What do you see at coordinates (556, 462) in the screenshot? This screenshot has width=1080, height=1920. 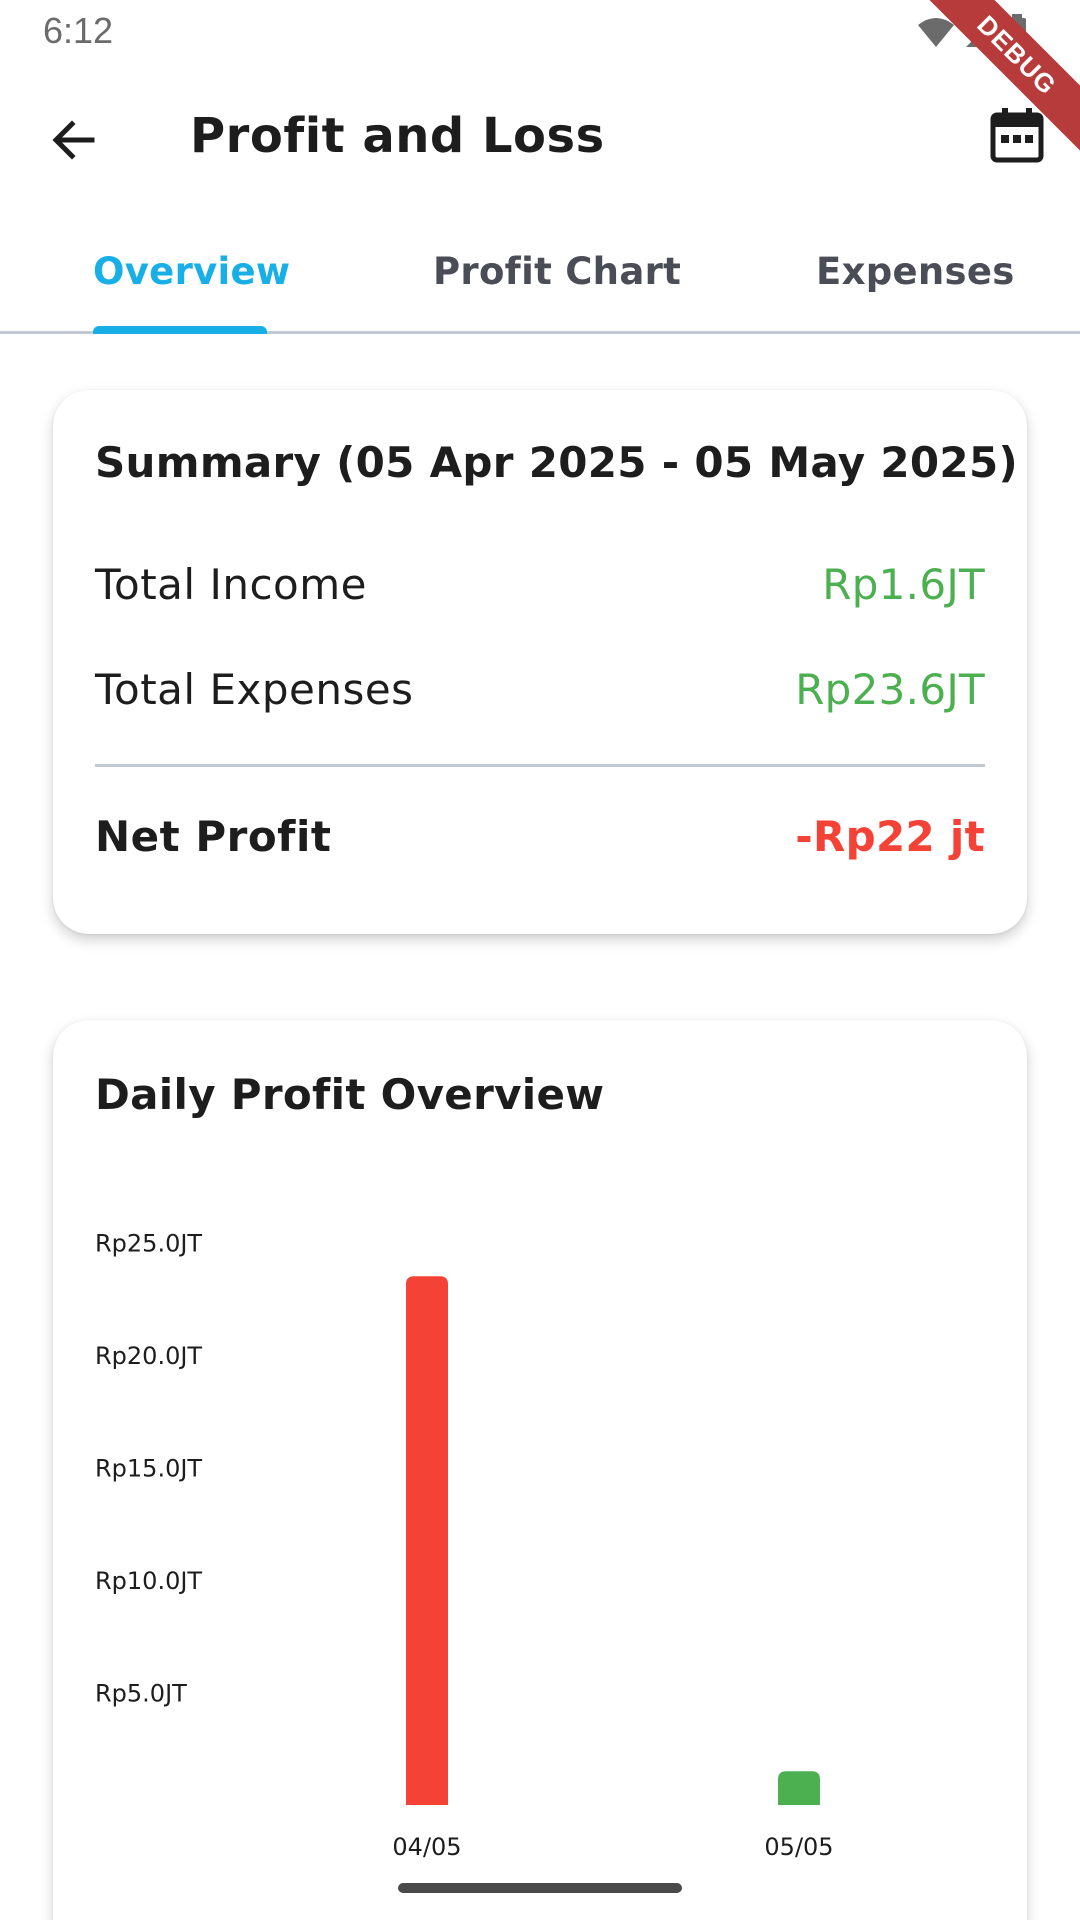 I see `summary-title: Summary (05 Apr 2025 - 05 May 2025)` at bounding box center [556, 462].